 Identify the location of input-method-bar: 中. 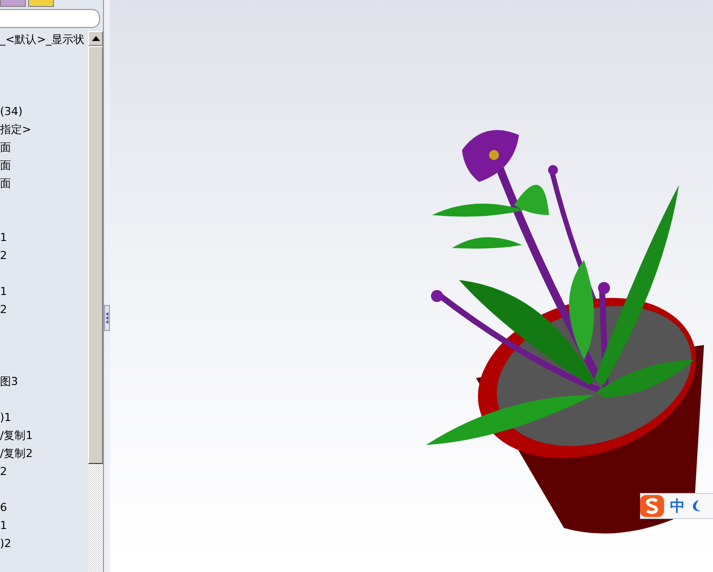
(676, 506).